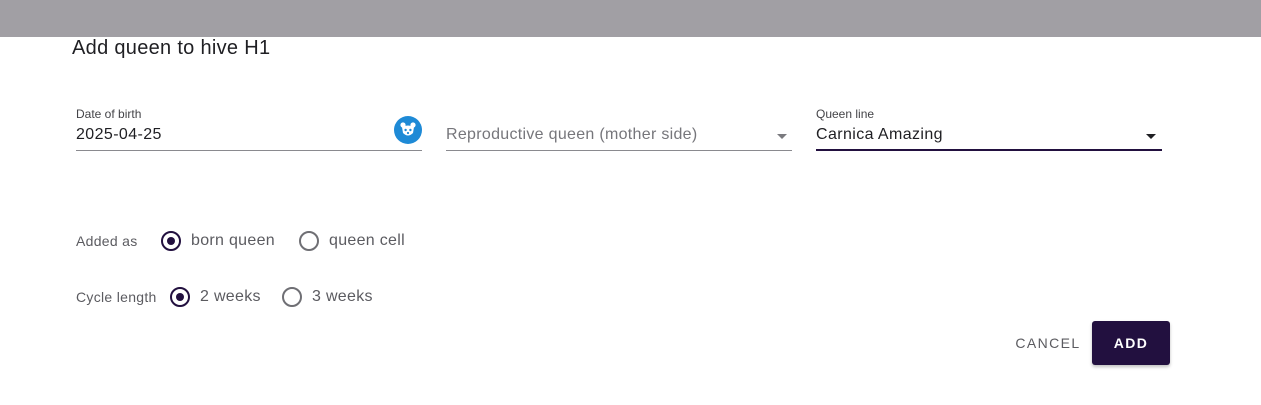  Describe the element at coordinates (845, 114) in the screenshot. I see `queen-line-label: Queen line` at that location.